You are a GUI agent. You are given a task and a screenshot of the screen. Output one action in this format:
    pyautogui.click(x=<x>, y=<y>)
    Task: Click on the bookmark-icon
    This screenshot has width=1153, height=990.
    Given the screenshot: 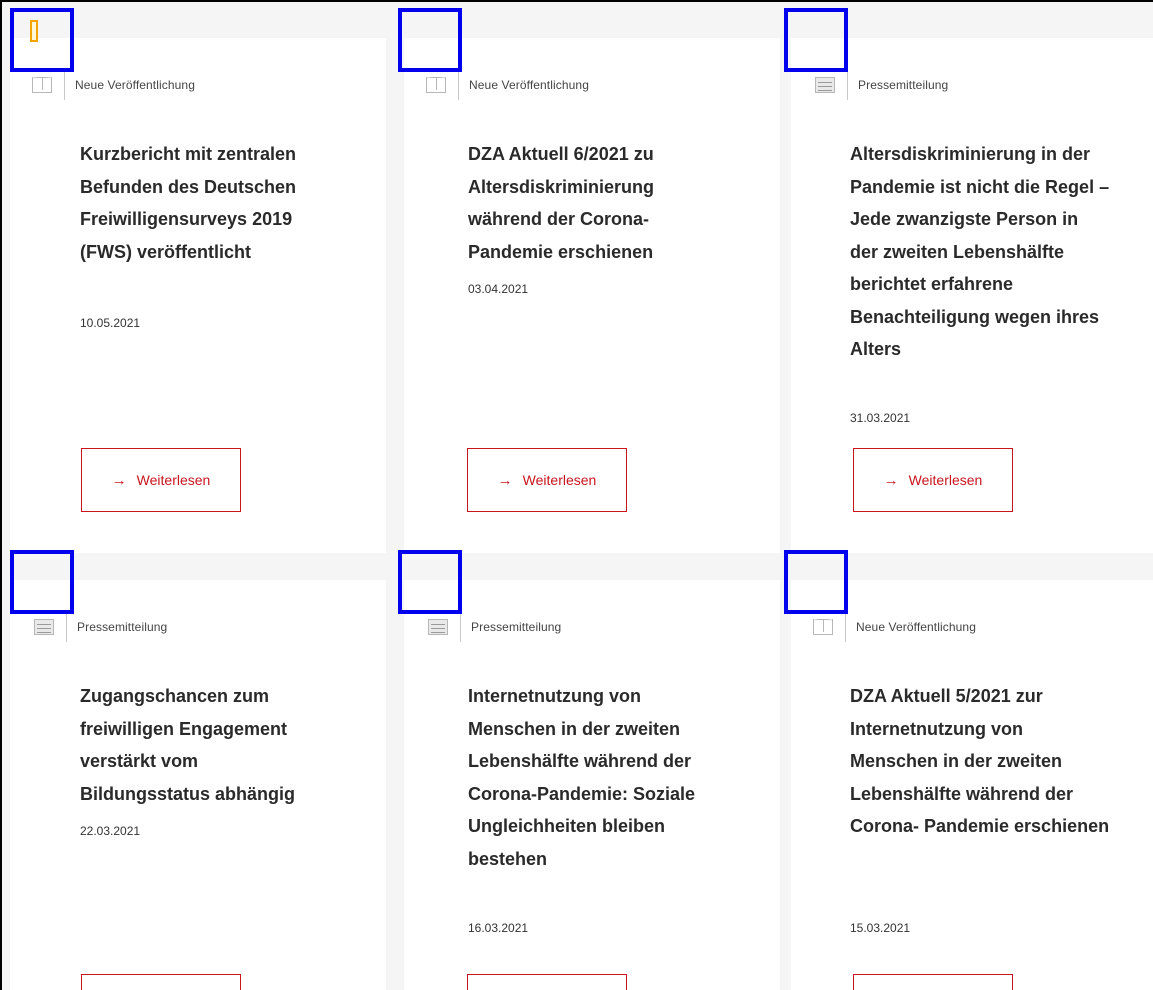 What is the action you would take?
    pyautogui.click(x=34, y=31)
    